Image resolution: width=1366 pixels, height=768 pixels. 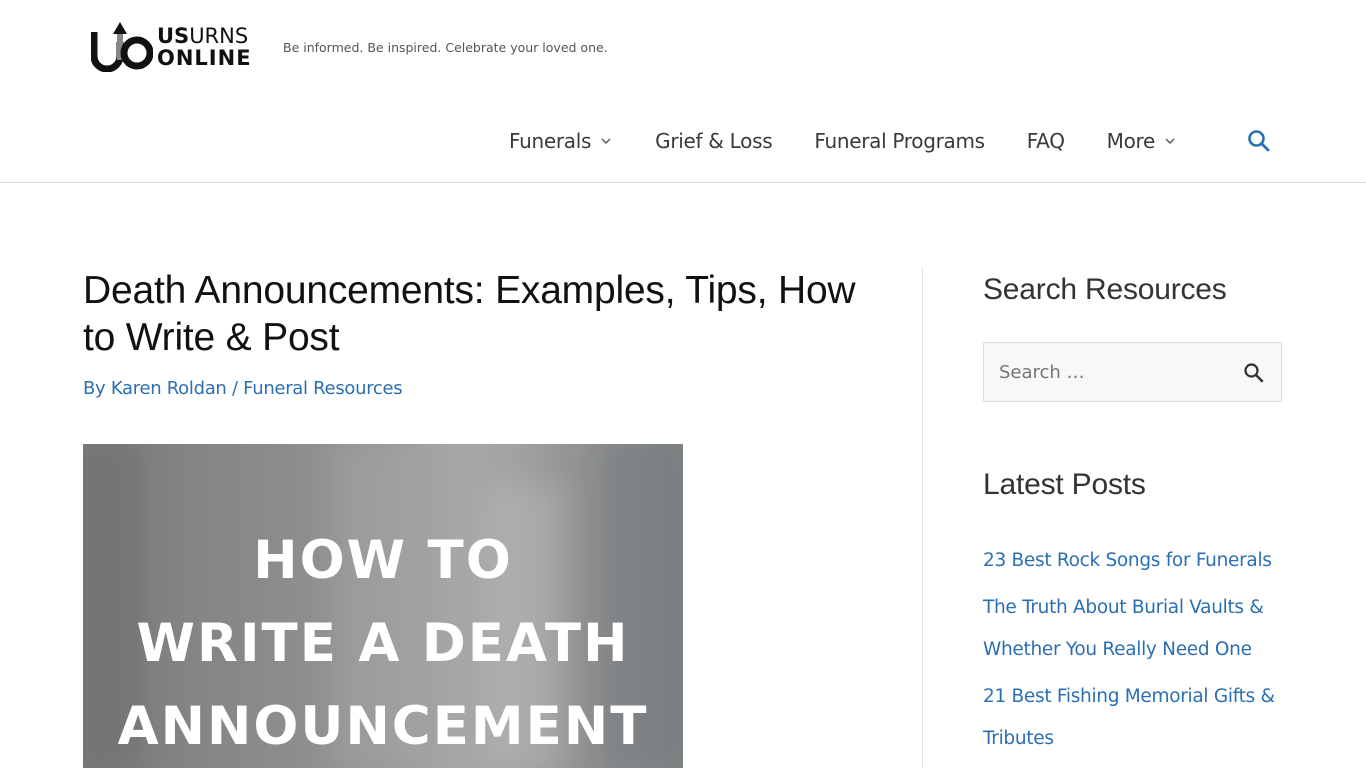 I want to click on nav-item-faq: FAQ, so click(x=1046, y=141).